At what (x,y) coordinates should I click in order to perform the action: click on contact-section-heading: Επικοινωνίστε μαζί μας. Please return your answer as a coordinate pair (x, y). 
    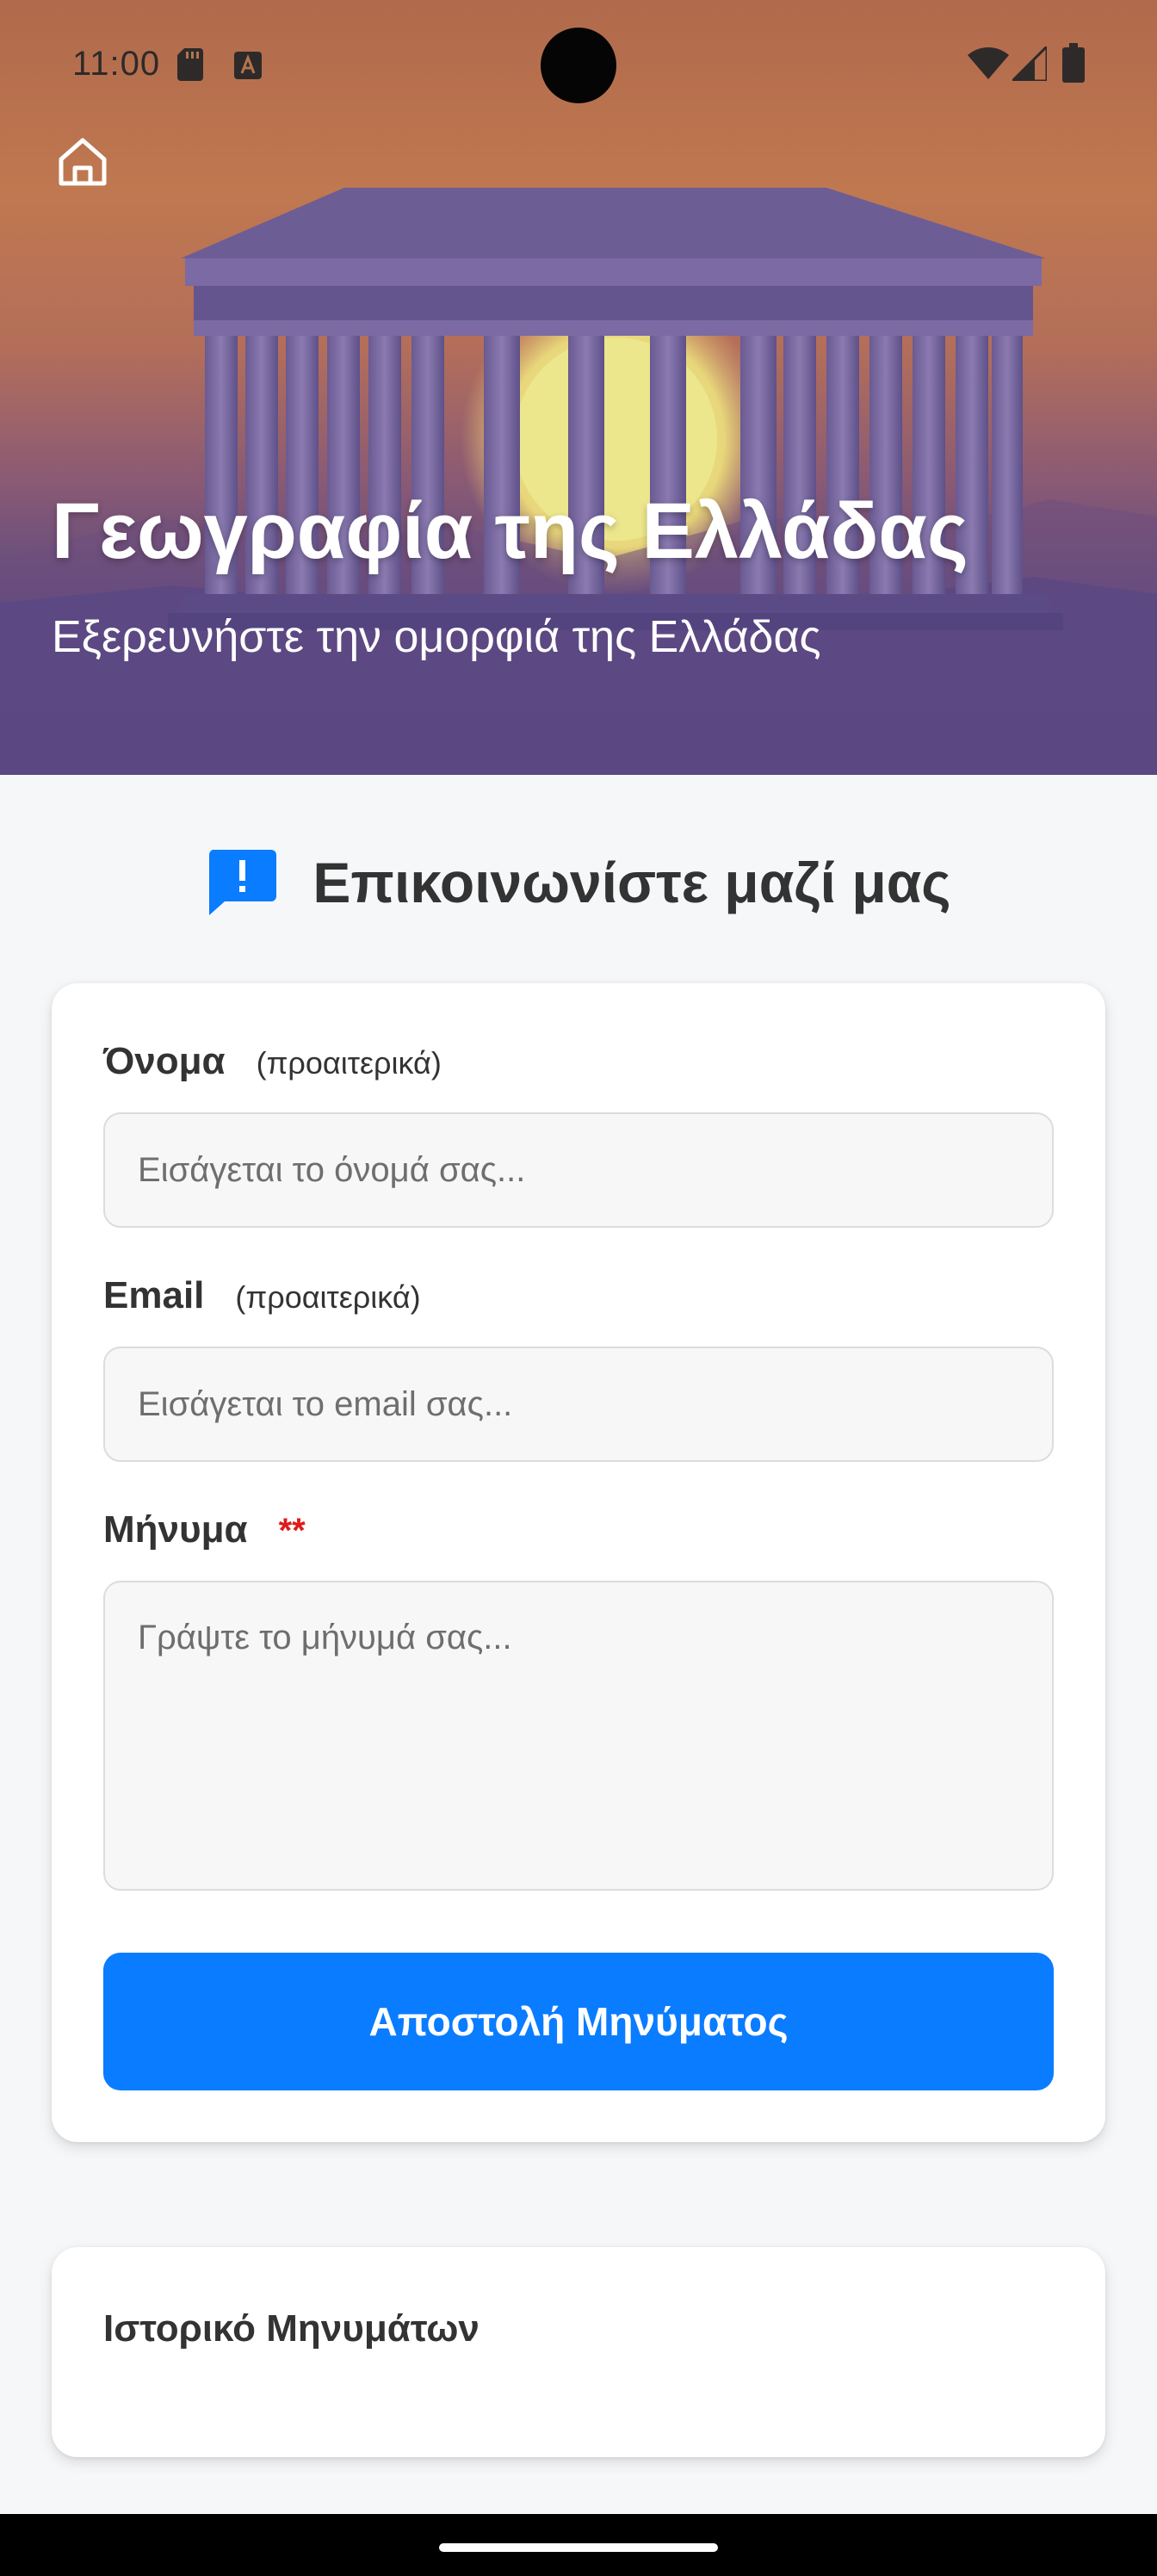
    Looking at the image, I should click on (579, 882).